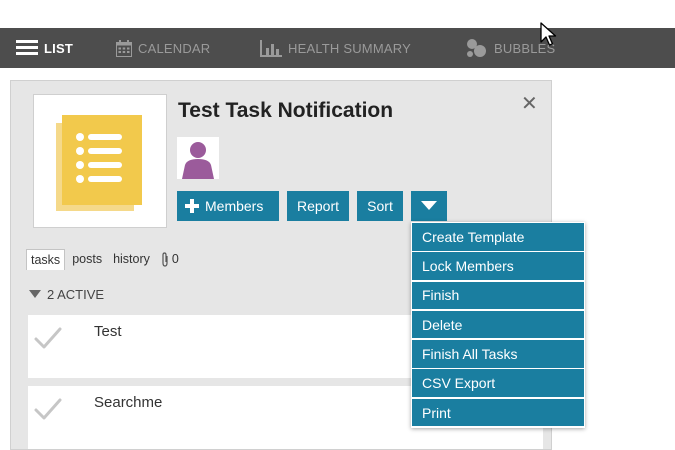 The height and width of the screenshot is (450, 675). I want to click on task-name: Searchme, so click(128, 402).